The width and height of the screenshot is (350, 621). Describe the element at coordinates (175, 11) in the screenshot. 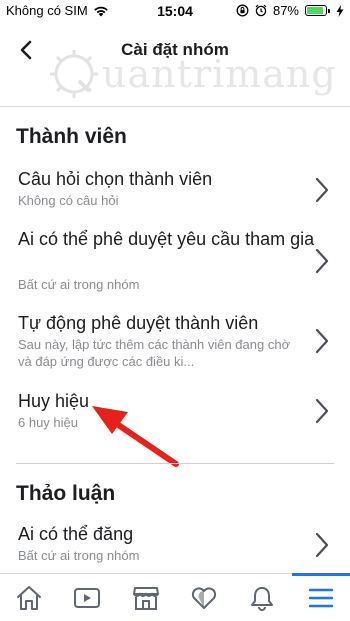

I see `status-bar: Không có SIM 15:04 87%` at that location.